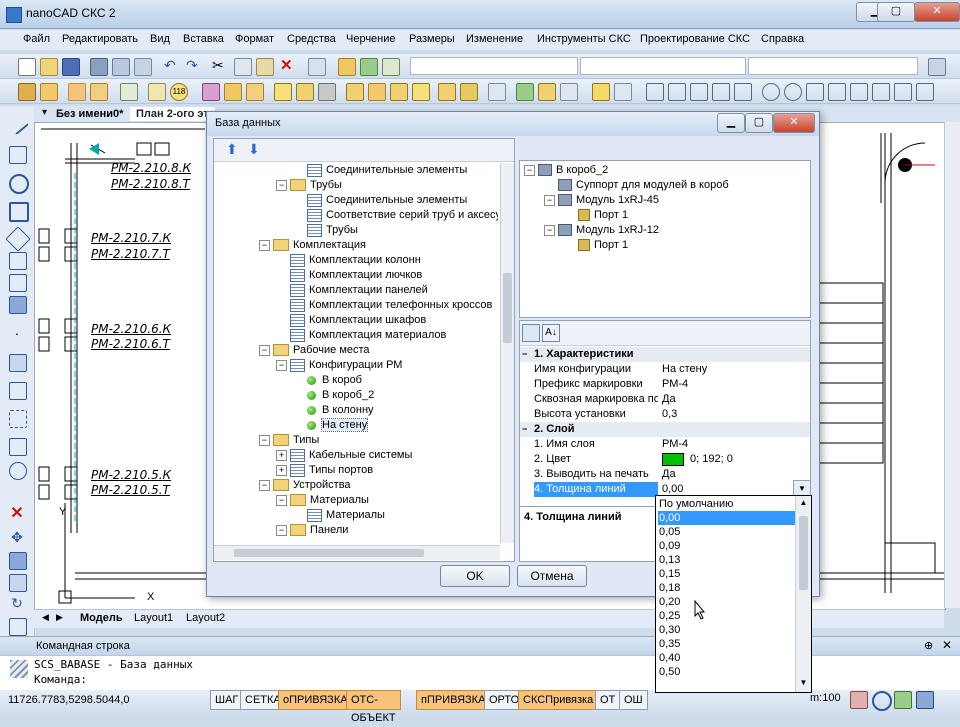 The image size is (960, 727). I want to click on dropdown-option: 0,25, so click(726, 616).